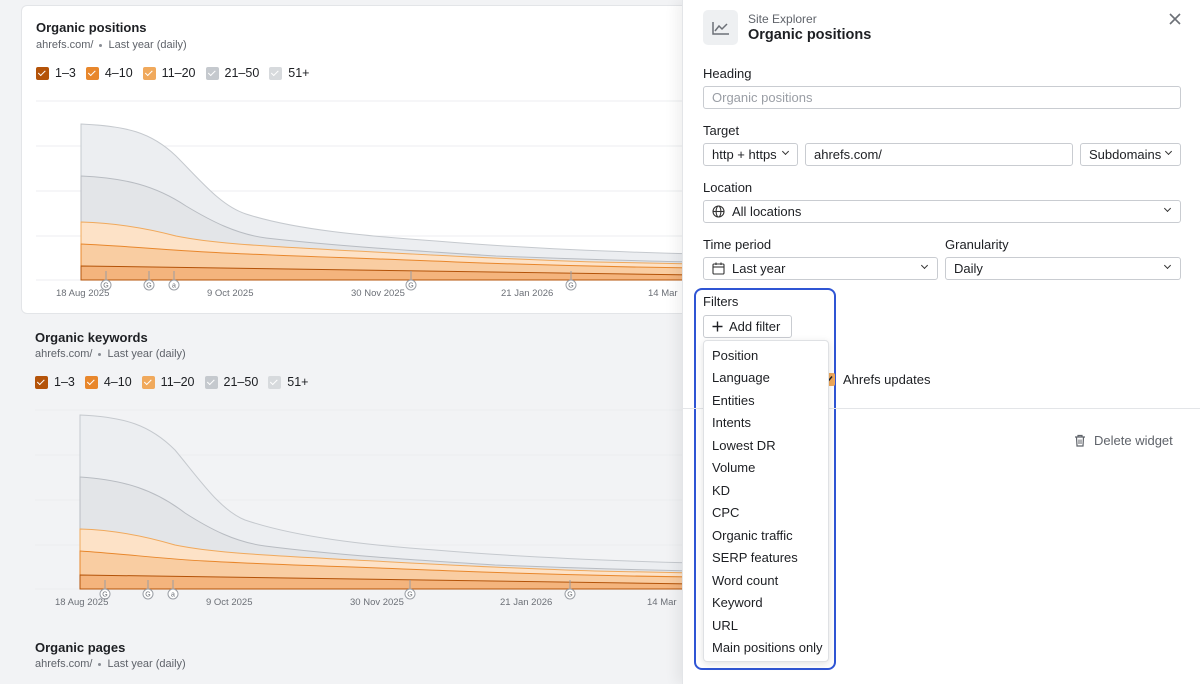 The width and height of the screenshot is (1200, 684). I want to click on protocol-value: http + https, so click(744, 154).